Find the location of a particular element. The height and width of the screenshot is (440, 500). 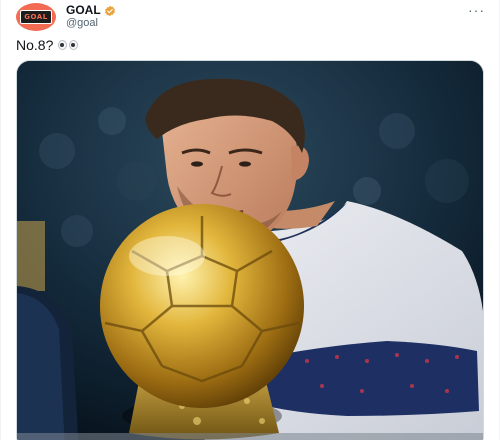

eye-right is located at coordinates (74, 45).